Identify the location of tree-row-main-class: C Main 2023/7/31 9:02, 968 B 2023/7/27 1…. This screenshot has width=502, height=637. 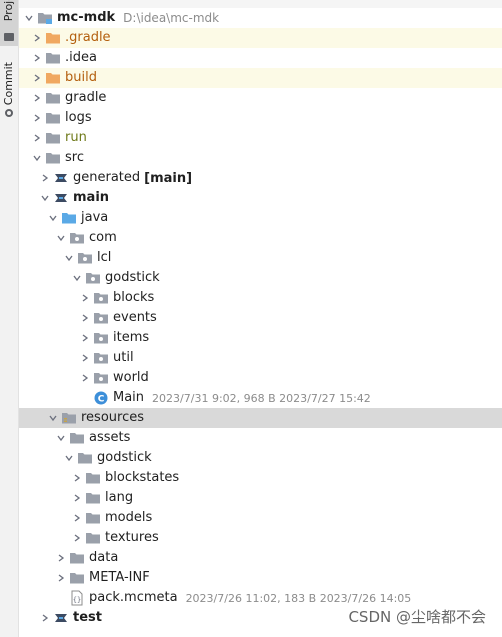
(260, 398).